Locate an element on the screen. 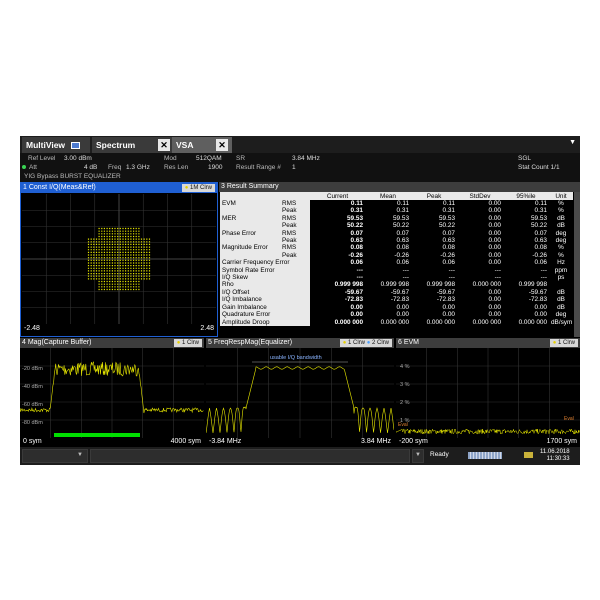  table-row: I/Q Skew --- --- --- --- --- ps is located at coordinates (396, 278).